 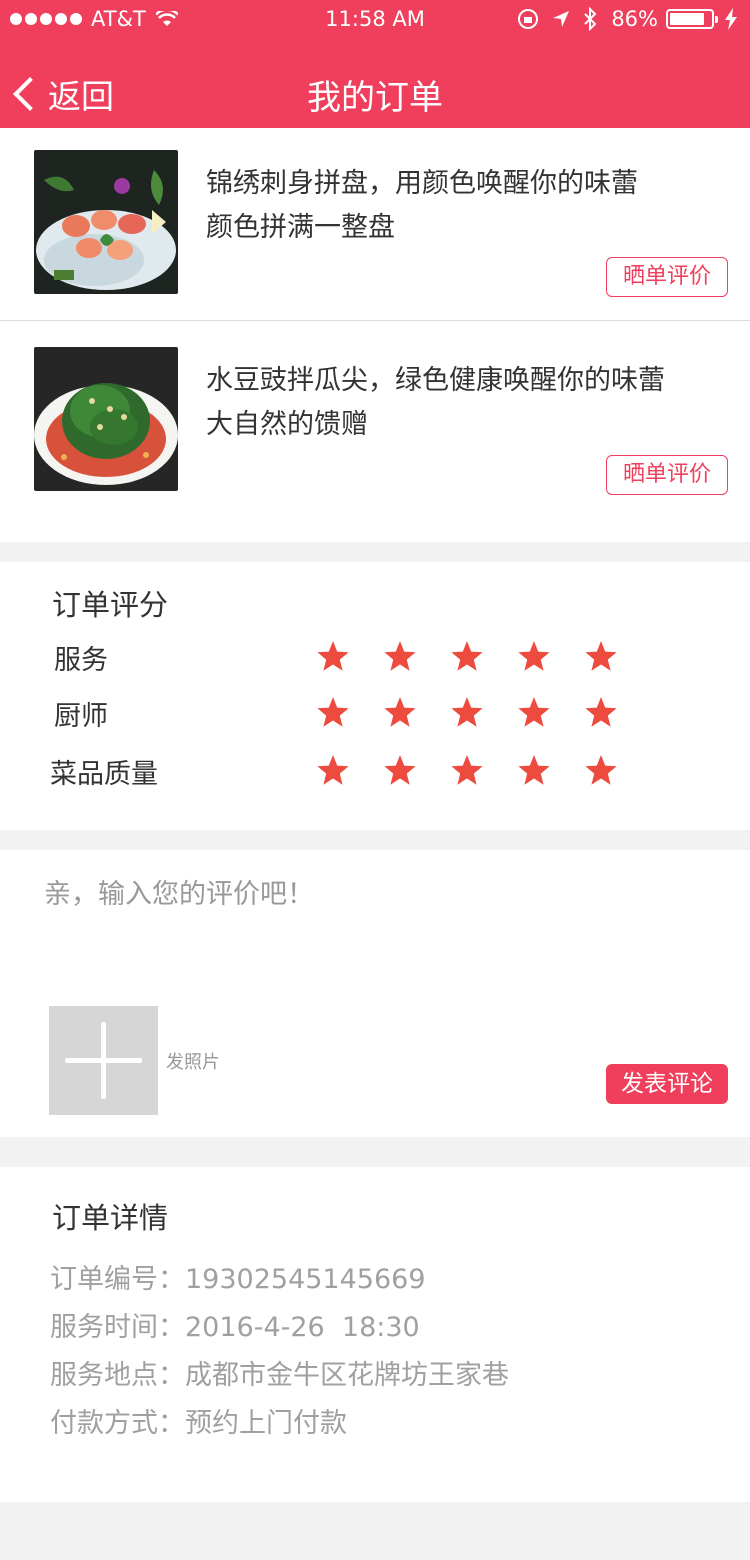 I want to click on rating-row-service: 服务, so click(x=375, y=658).